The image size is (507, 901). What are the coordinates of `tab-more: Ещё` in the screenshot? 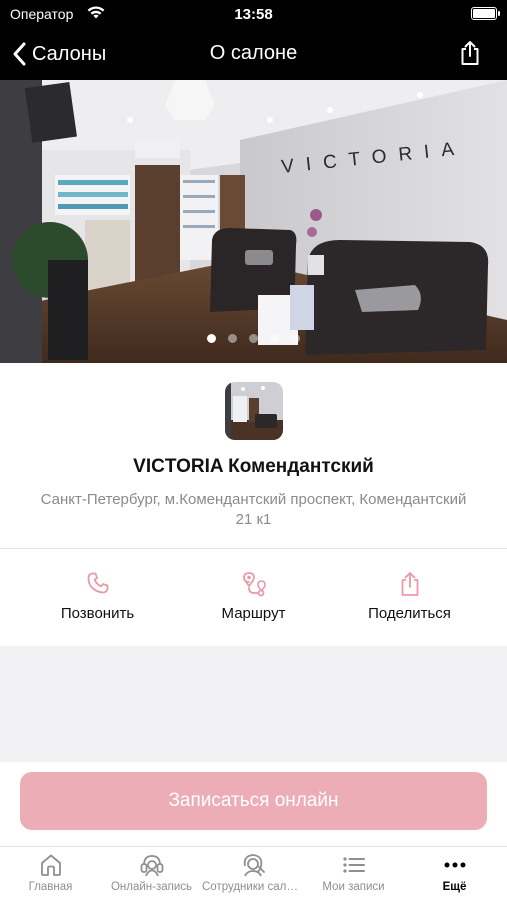 It's located at (454, 874).